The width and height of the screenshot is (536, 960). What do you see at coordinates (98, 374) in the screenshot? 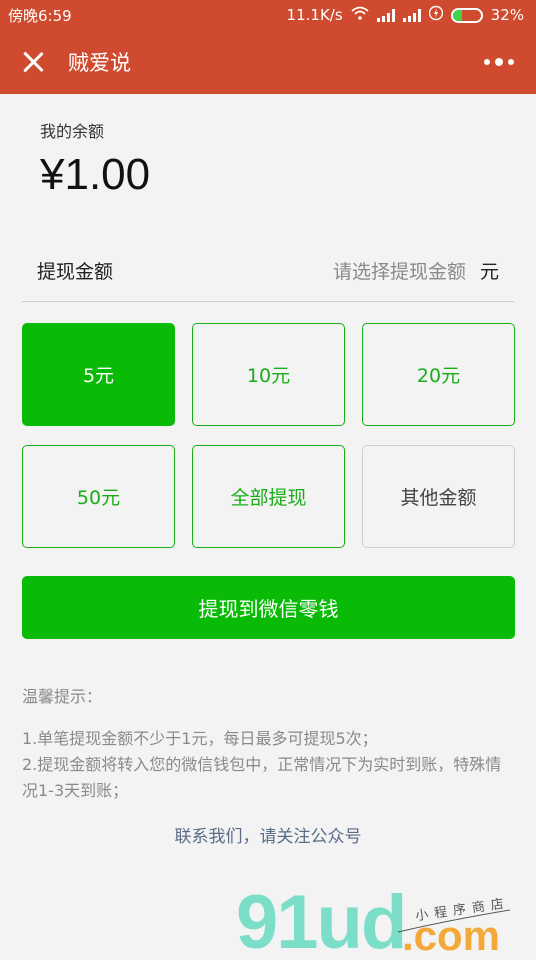
I see `amount-option-5: 5元` at bounding box center [98, 374].